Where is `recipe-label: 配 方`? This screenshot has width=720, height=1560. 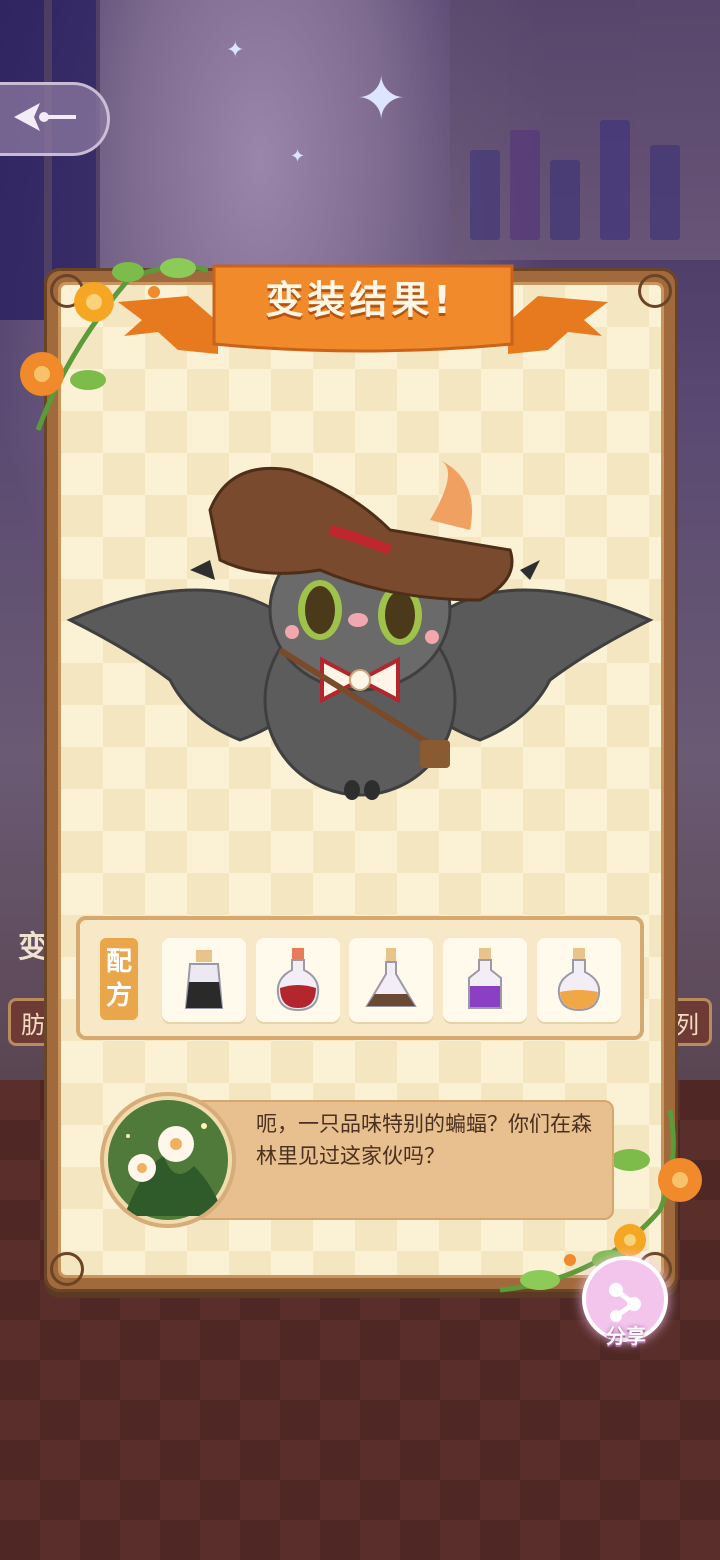
recipe-label: 配 方 is located at coordinates (119, 979).